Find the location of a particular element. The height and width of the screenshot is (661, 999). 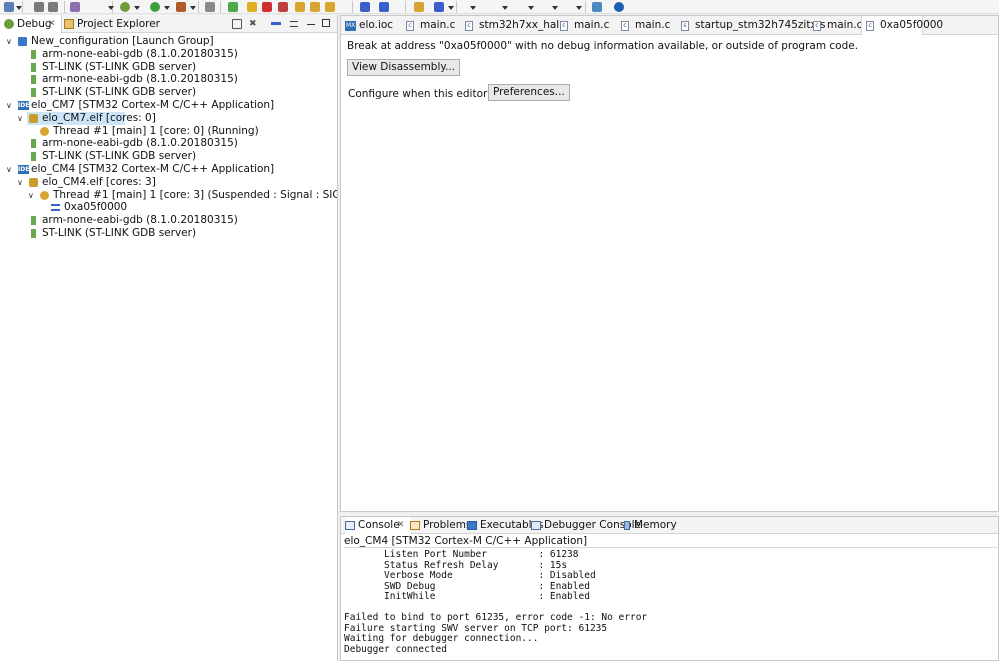

tab-problems: Problems is located at coordinates (441, 525).